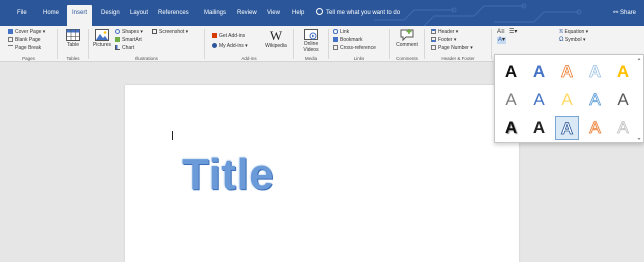 This screenshot has width=644, height=262. Describe the element at coordinates (117, 47) in the screenshot. I see `chart-icon` at that location.